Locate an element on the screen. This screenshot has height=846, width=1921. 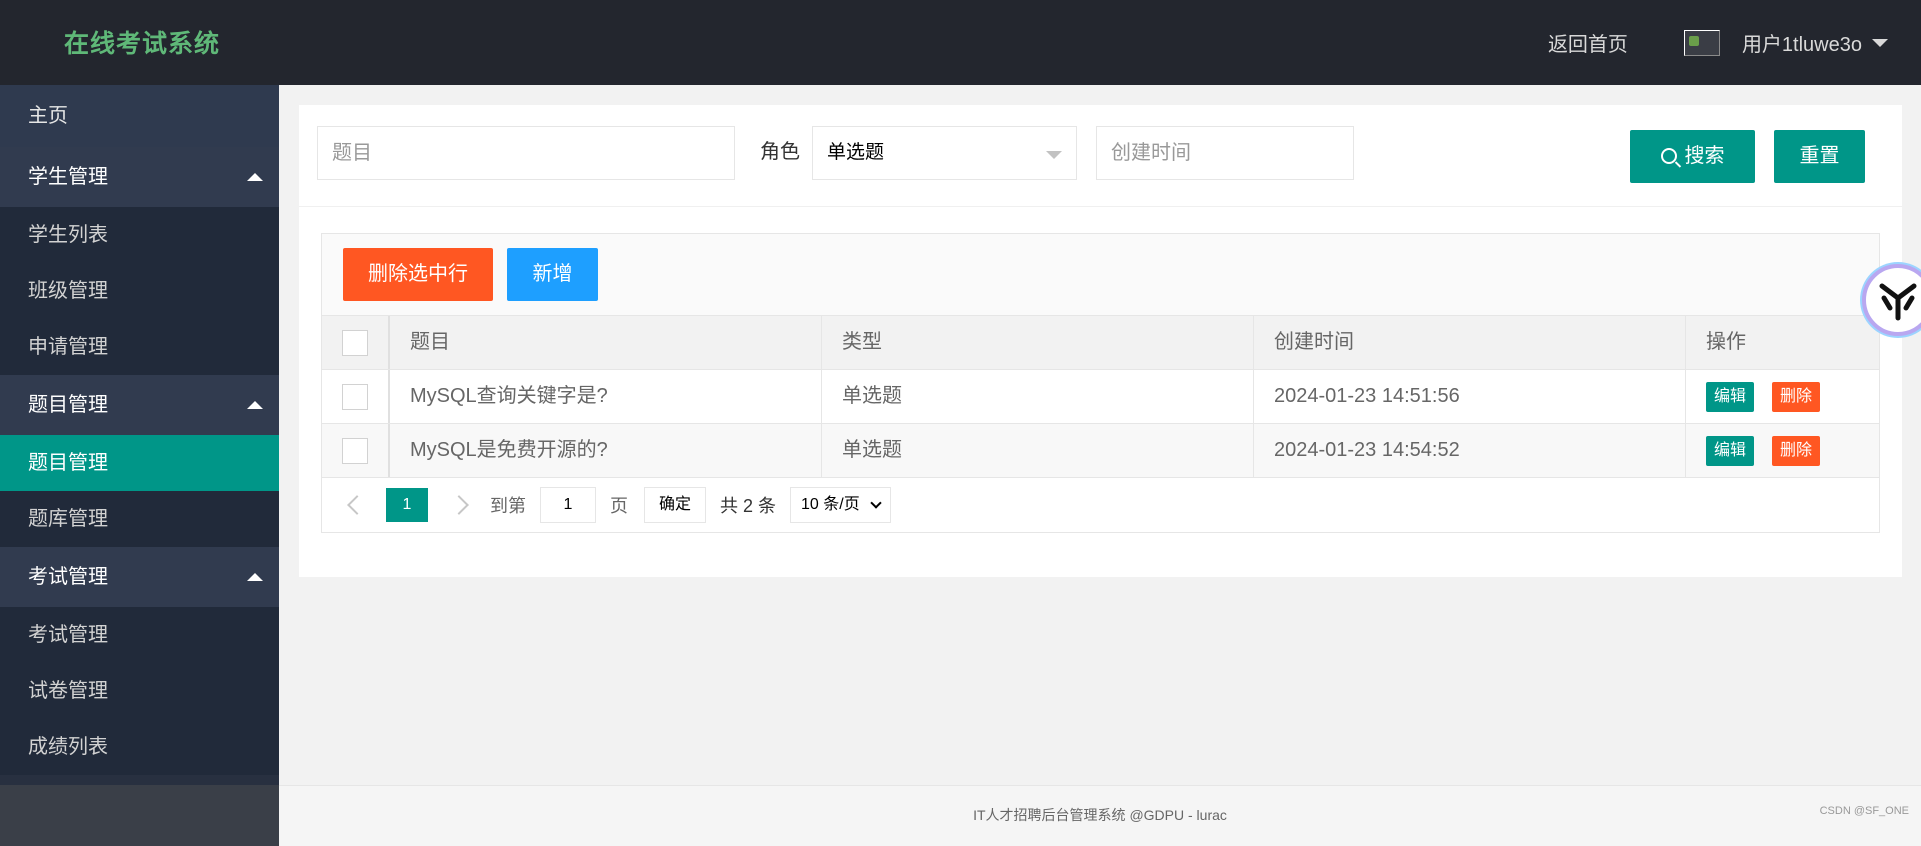
app-logo: 在线考试系统 is located at coordinates (142, 42).